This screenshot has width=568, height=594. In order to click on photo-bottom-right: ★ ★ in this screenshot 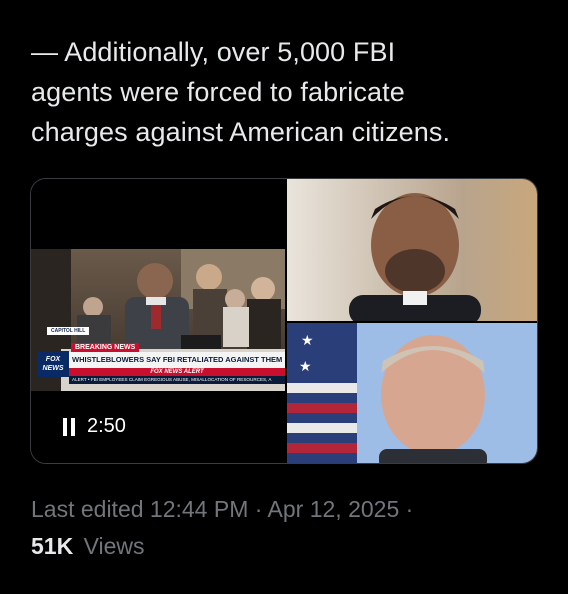, I will do `click(412, 393)`.